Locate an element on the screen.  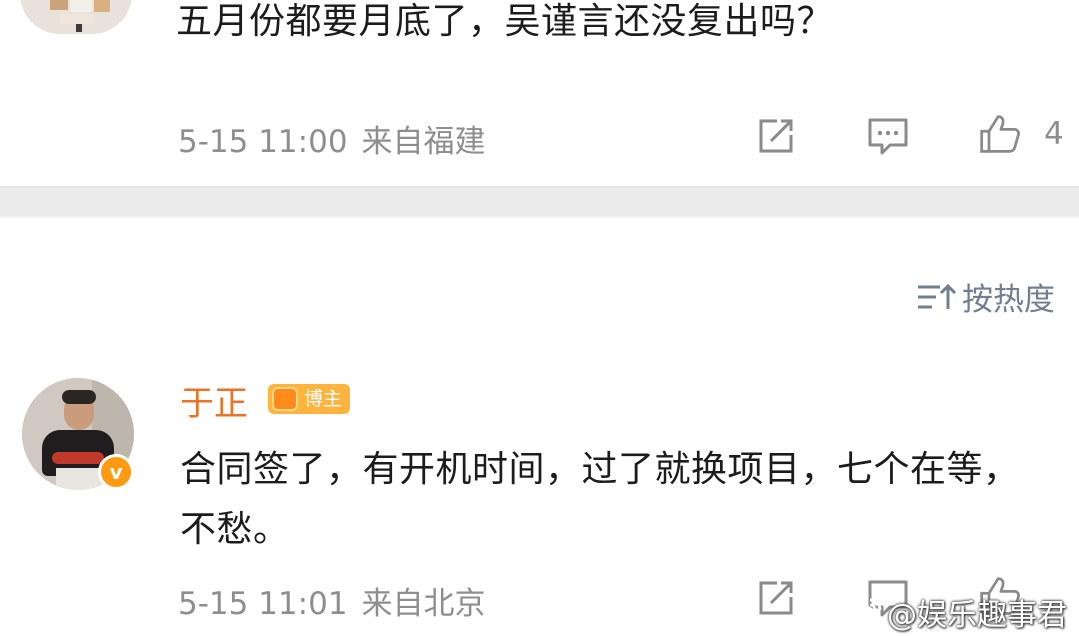
comment-time: 5-15 11:00 is located at coordinates (263, 142).